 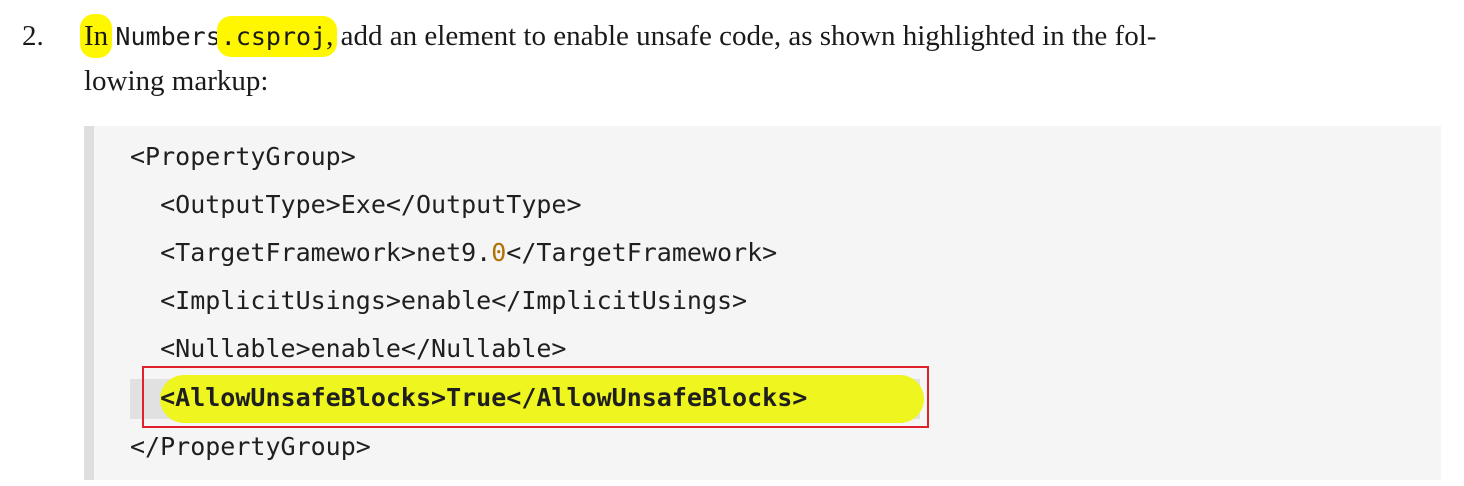 I want to click on code-line-5: <Nullable>enable</Nullable>, so click(x=348, y=348).